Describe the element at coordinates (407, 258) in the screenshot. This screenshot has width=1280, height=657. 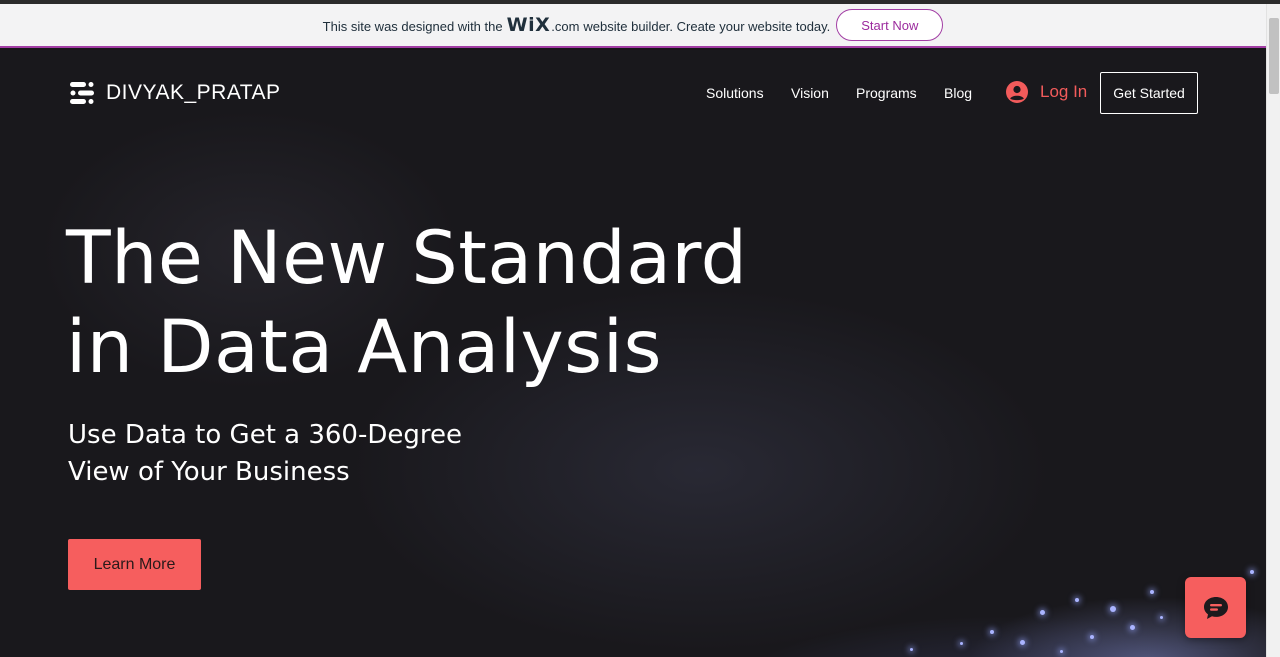
I see `hero-title-line1: The New Standard` at that location.